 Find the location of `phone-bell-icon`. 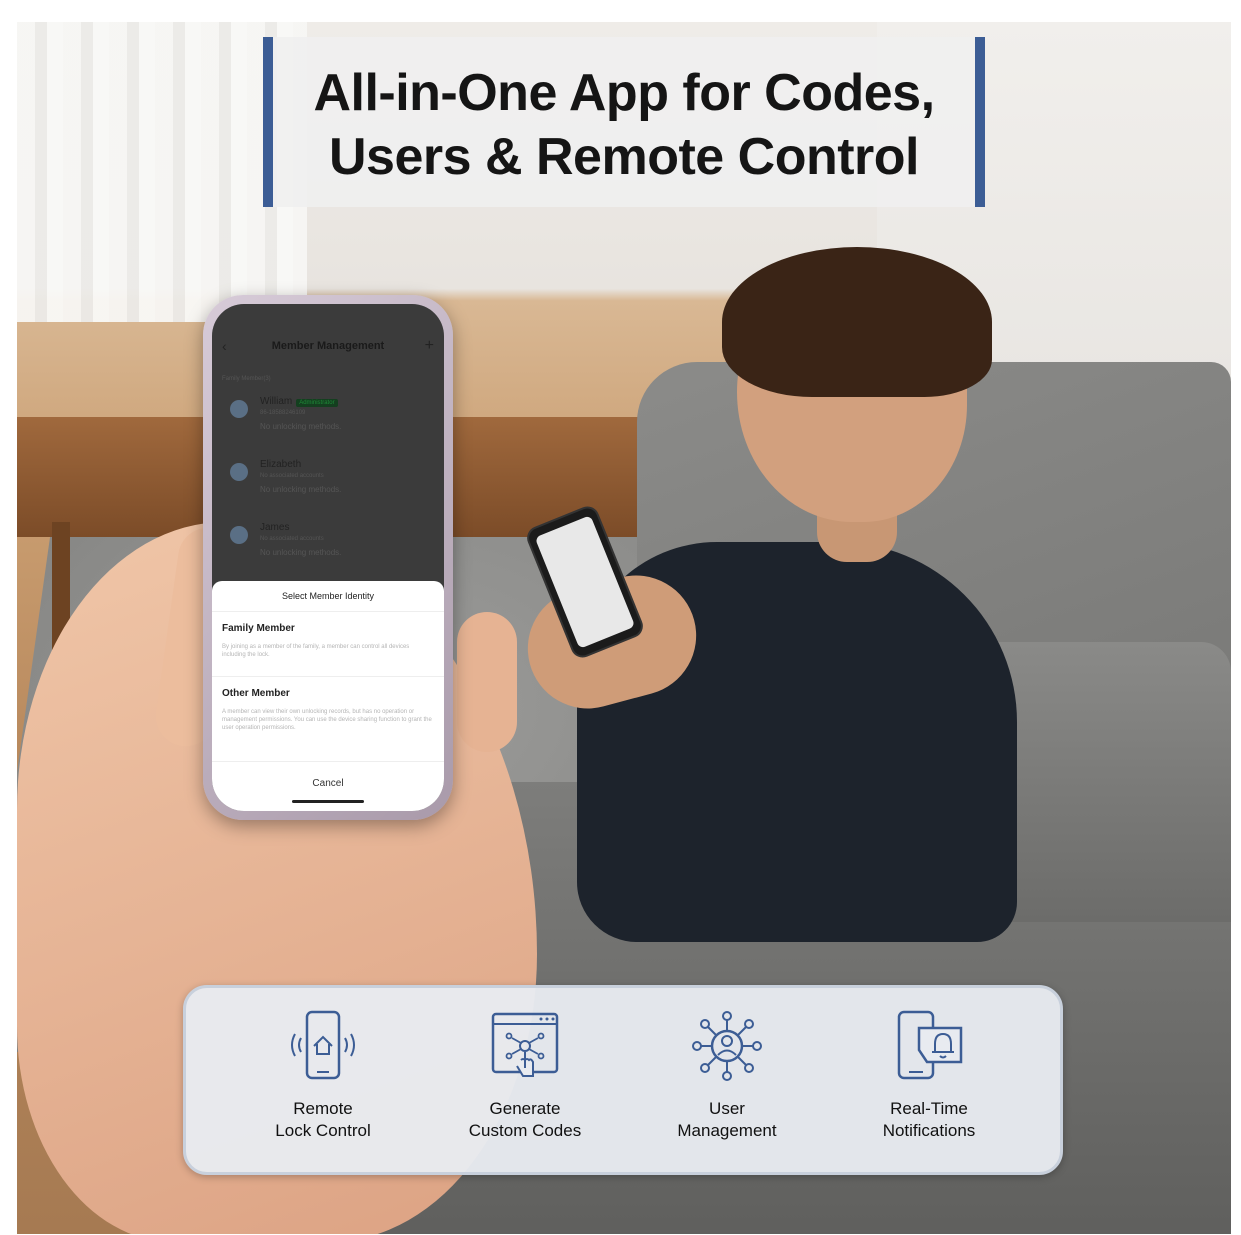

phone-bell-icon is located at coordinates (930, 1045).